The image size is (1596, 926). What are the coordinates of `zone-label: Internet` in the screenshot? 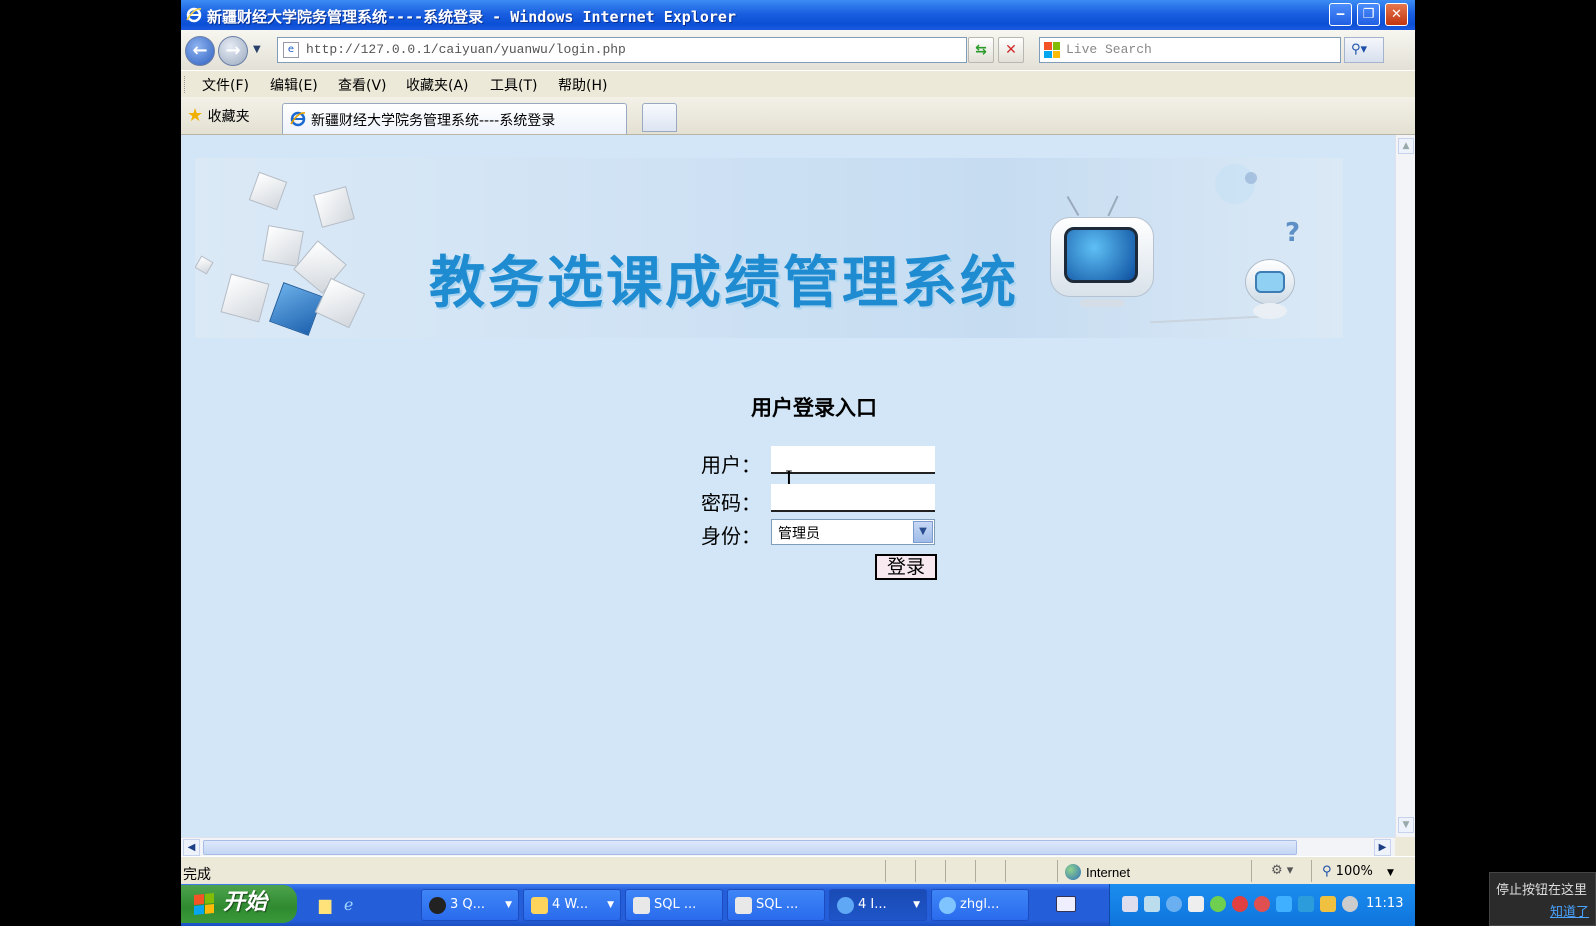 It's located at (1108, 872).